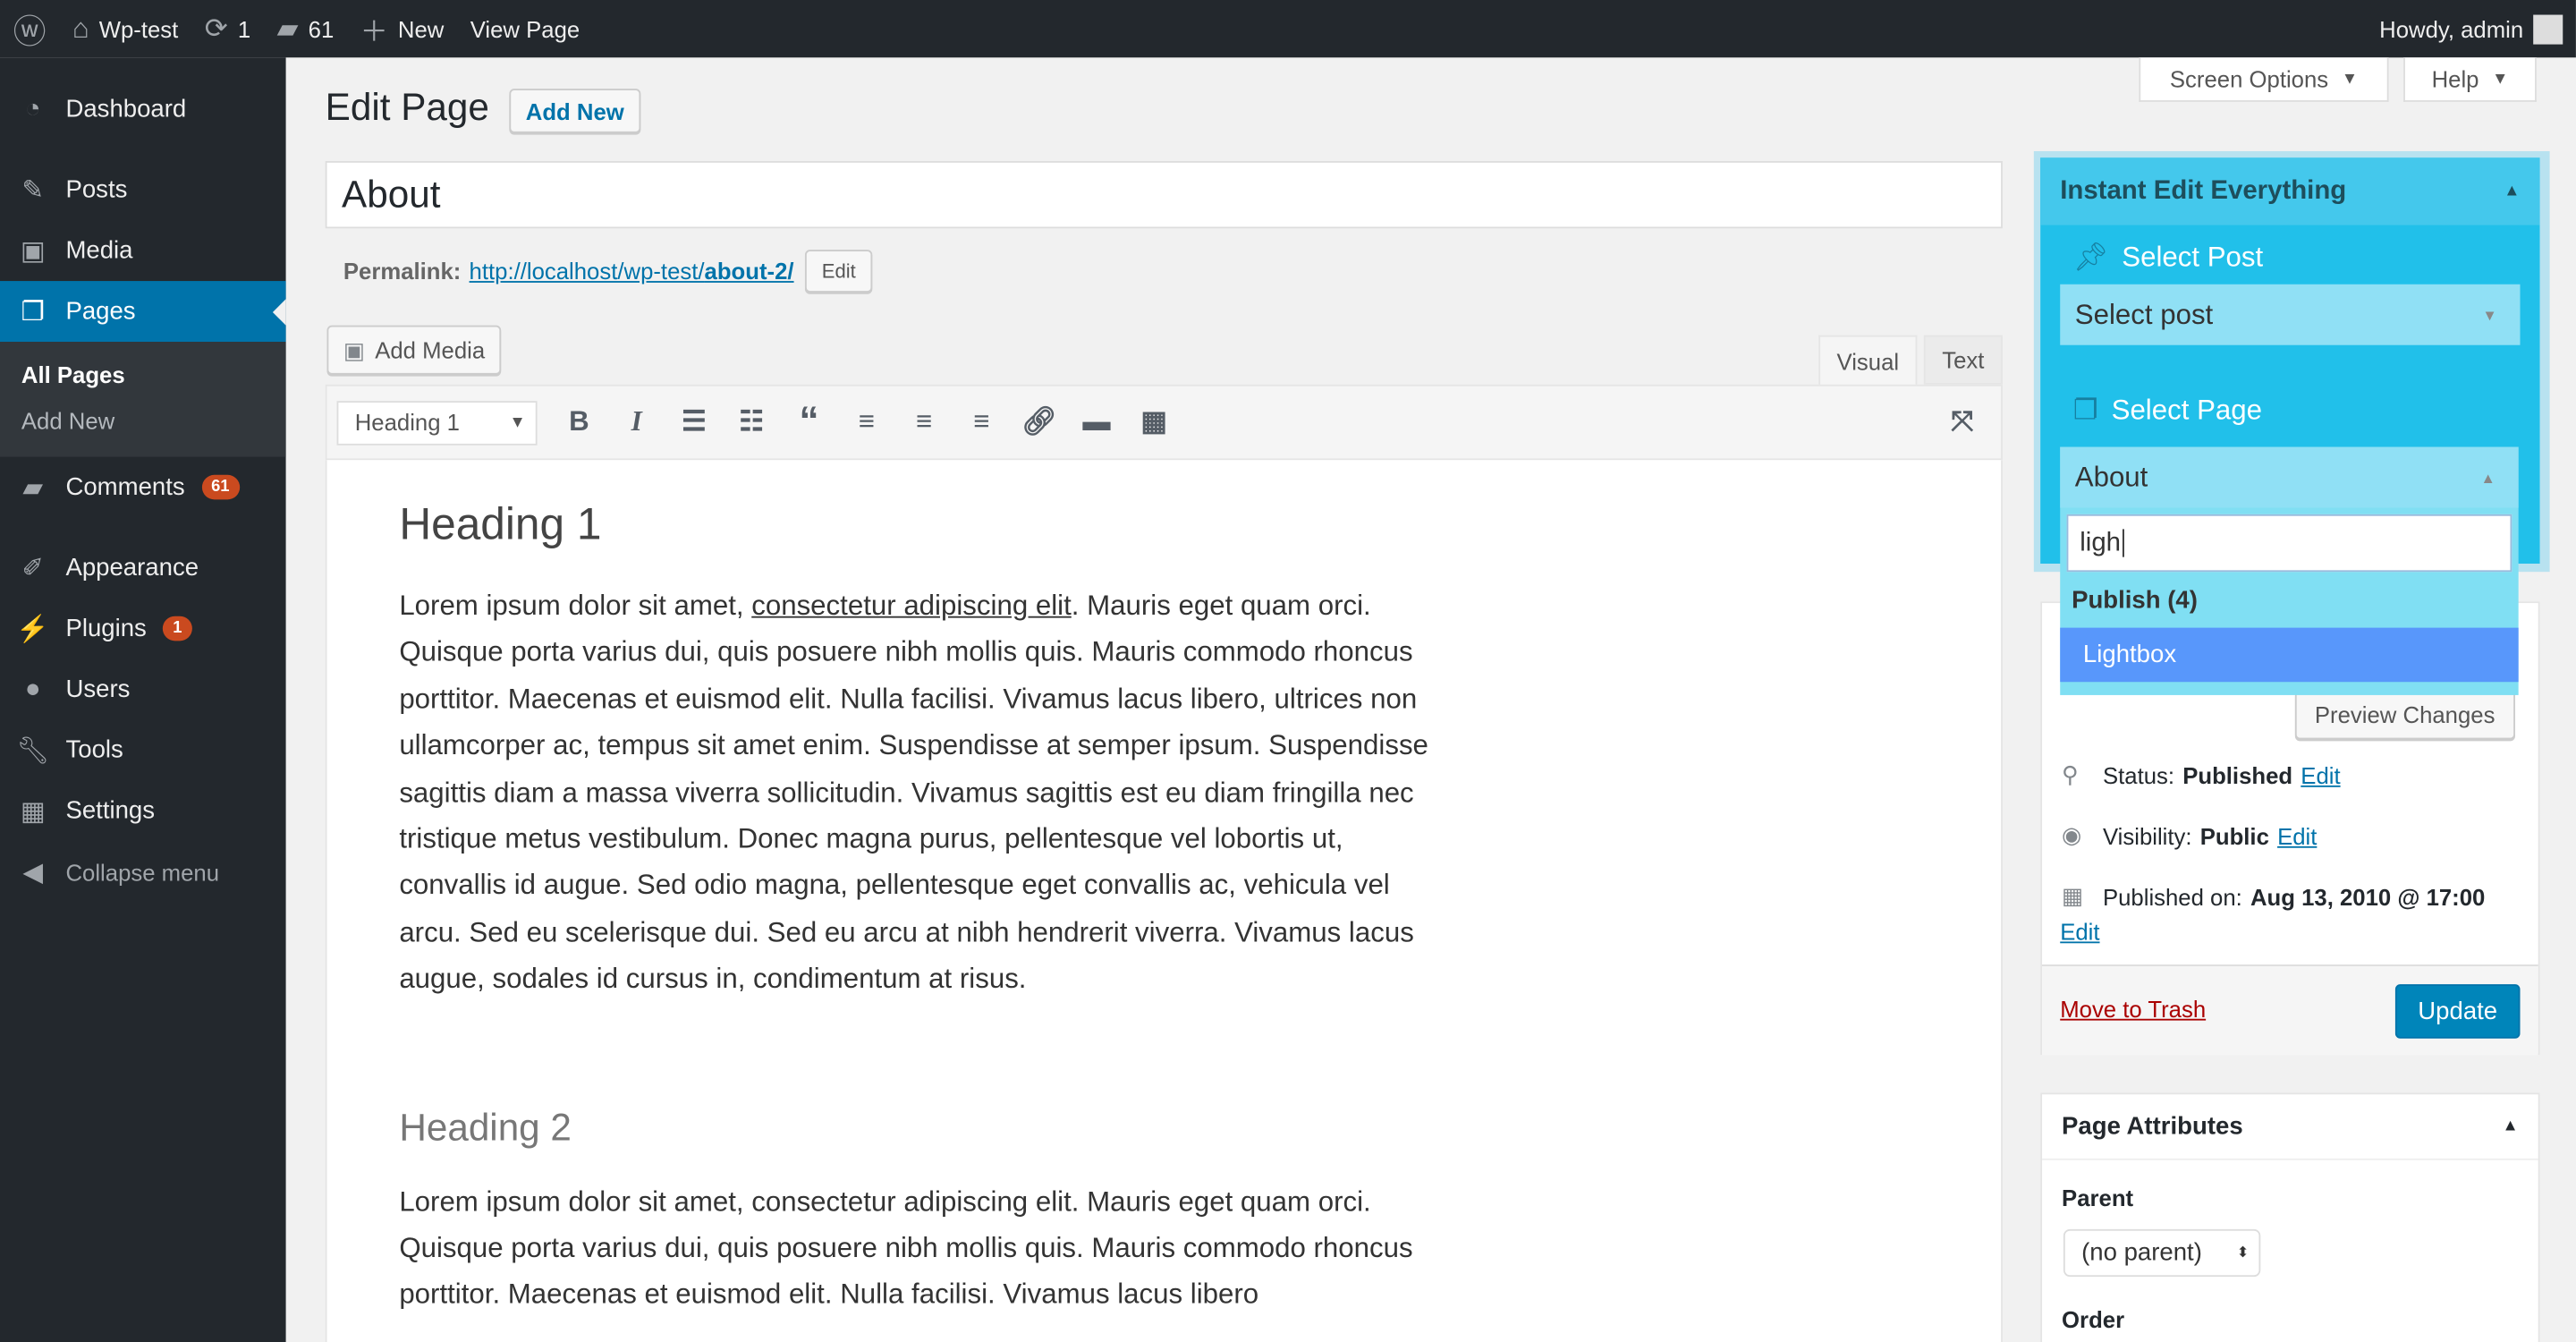 This screenshot has height=1342, width=2576. I want to click on sidebar-item-users: ● Users, so click(143, 690).